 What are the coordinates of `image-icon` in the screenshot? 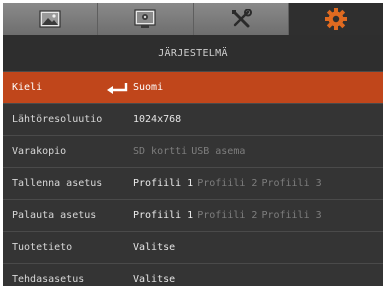 It's located at (50, 19).